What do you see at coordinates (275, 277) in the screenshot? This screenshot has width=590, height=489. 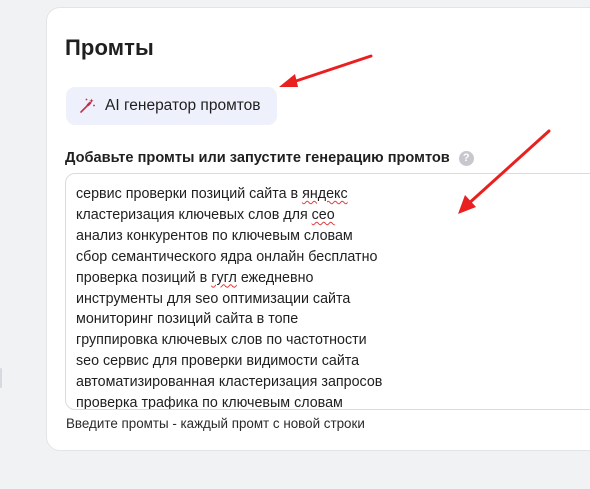 I see `prompt-text-fragment: ежедневно` at bounding box center [275, 277].